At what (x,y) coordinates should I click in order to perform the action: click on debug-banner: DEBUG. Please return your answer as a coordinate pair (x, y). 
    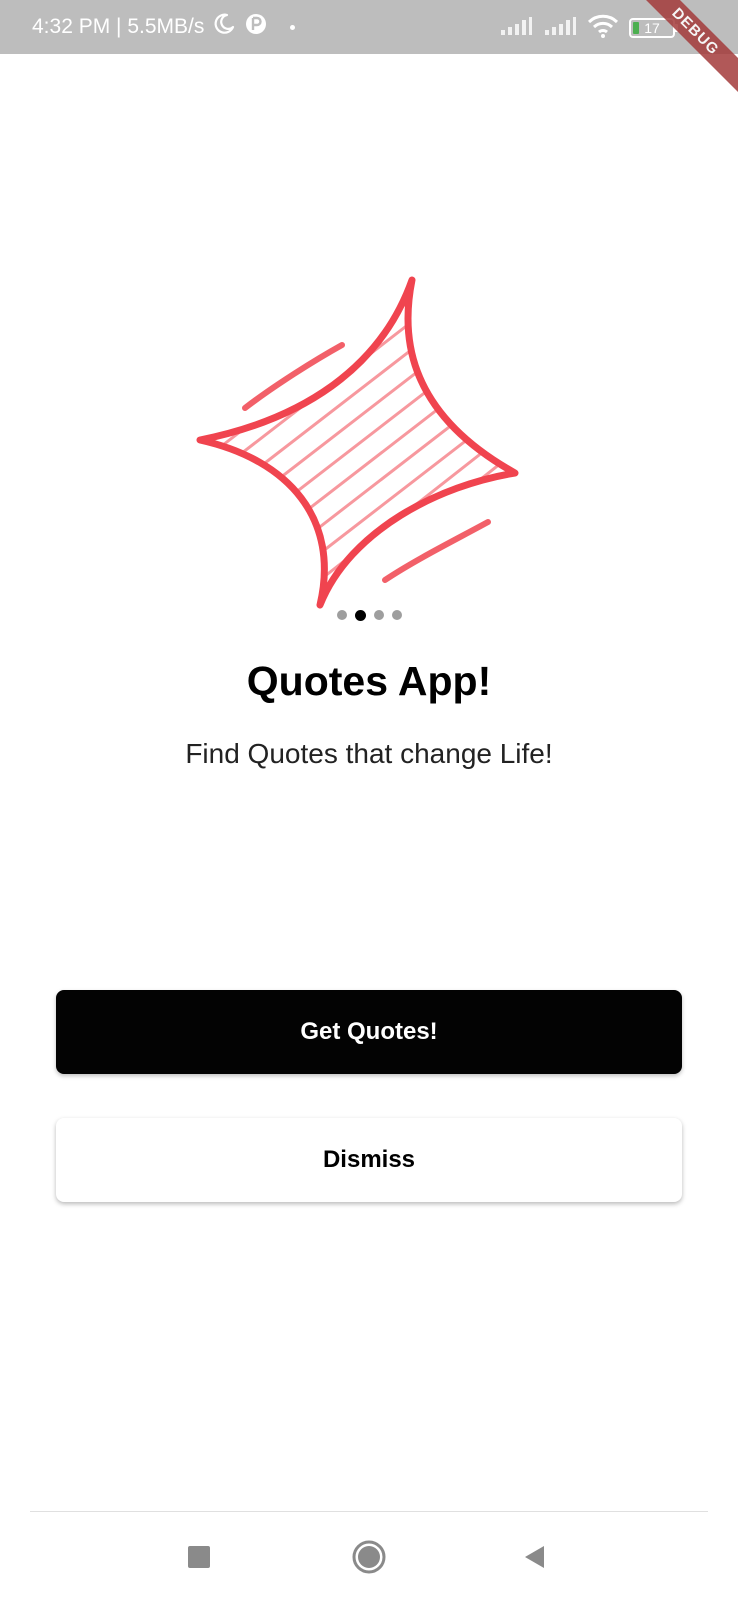
    Looking at the image, I should click on (685, 47).